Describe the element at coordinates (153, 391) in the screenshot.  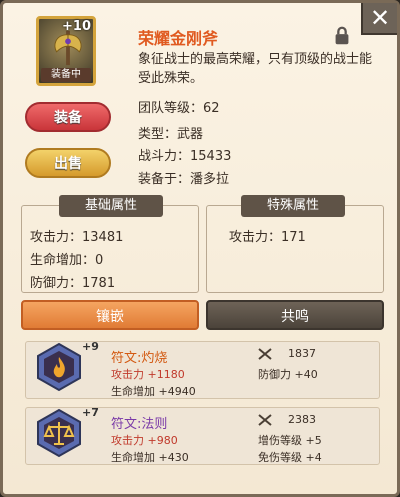
I see `rune-1-stat-hp: 生命增加 +4940` at that location.